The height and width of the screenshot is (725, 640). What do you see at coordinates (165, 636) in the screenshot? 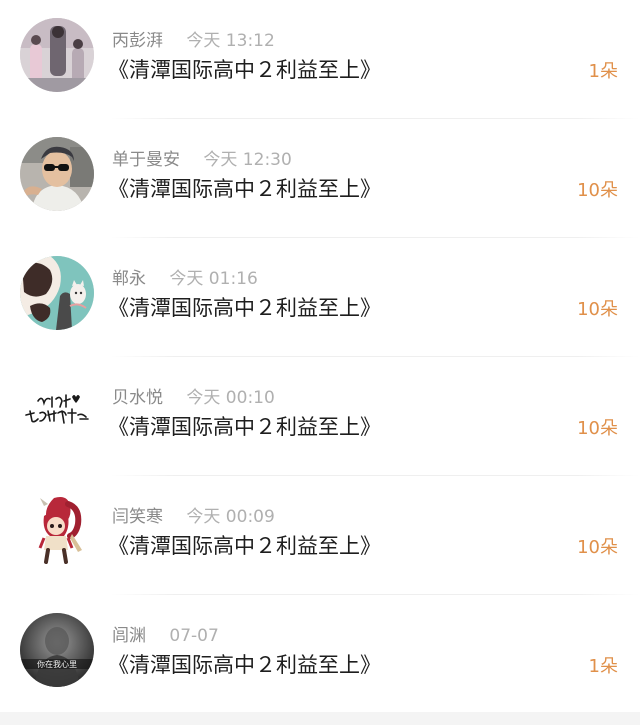
I see `comment-meta: 闾渊 07-07` at bounding box center [165, 636].